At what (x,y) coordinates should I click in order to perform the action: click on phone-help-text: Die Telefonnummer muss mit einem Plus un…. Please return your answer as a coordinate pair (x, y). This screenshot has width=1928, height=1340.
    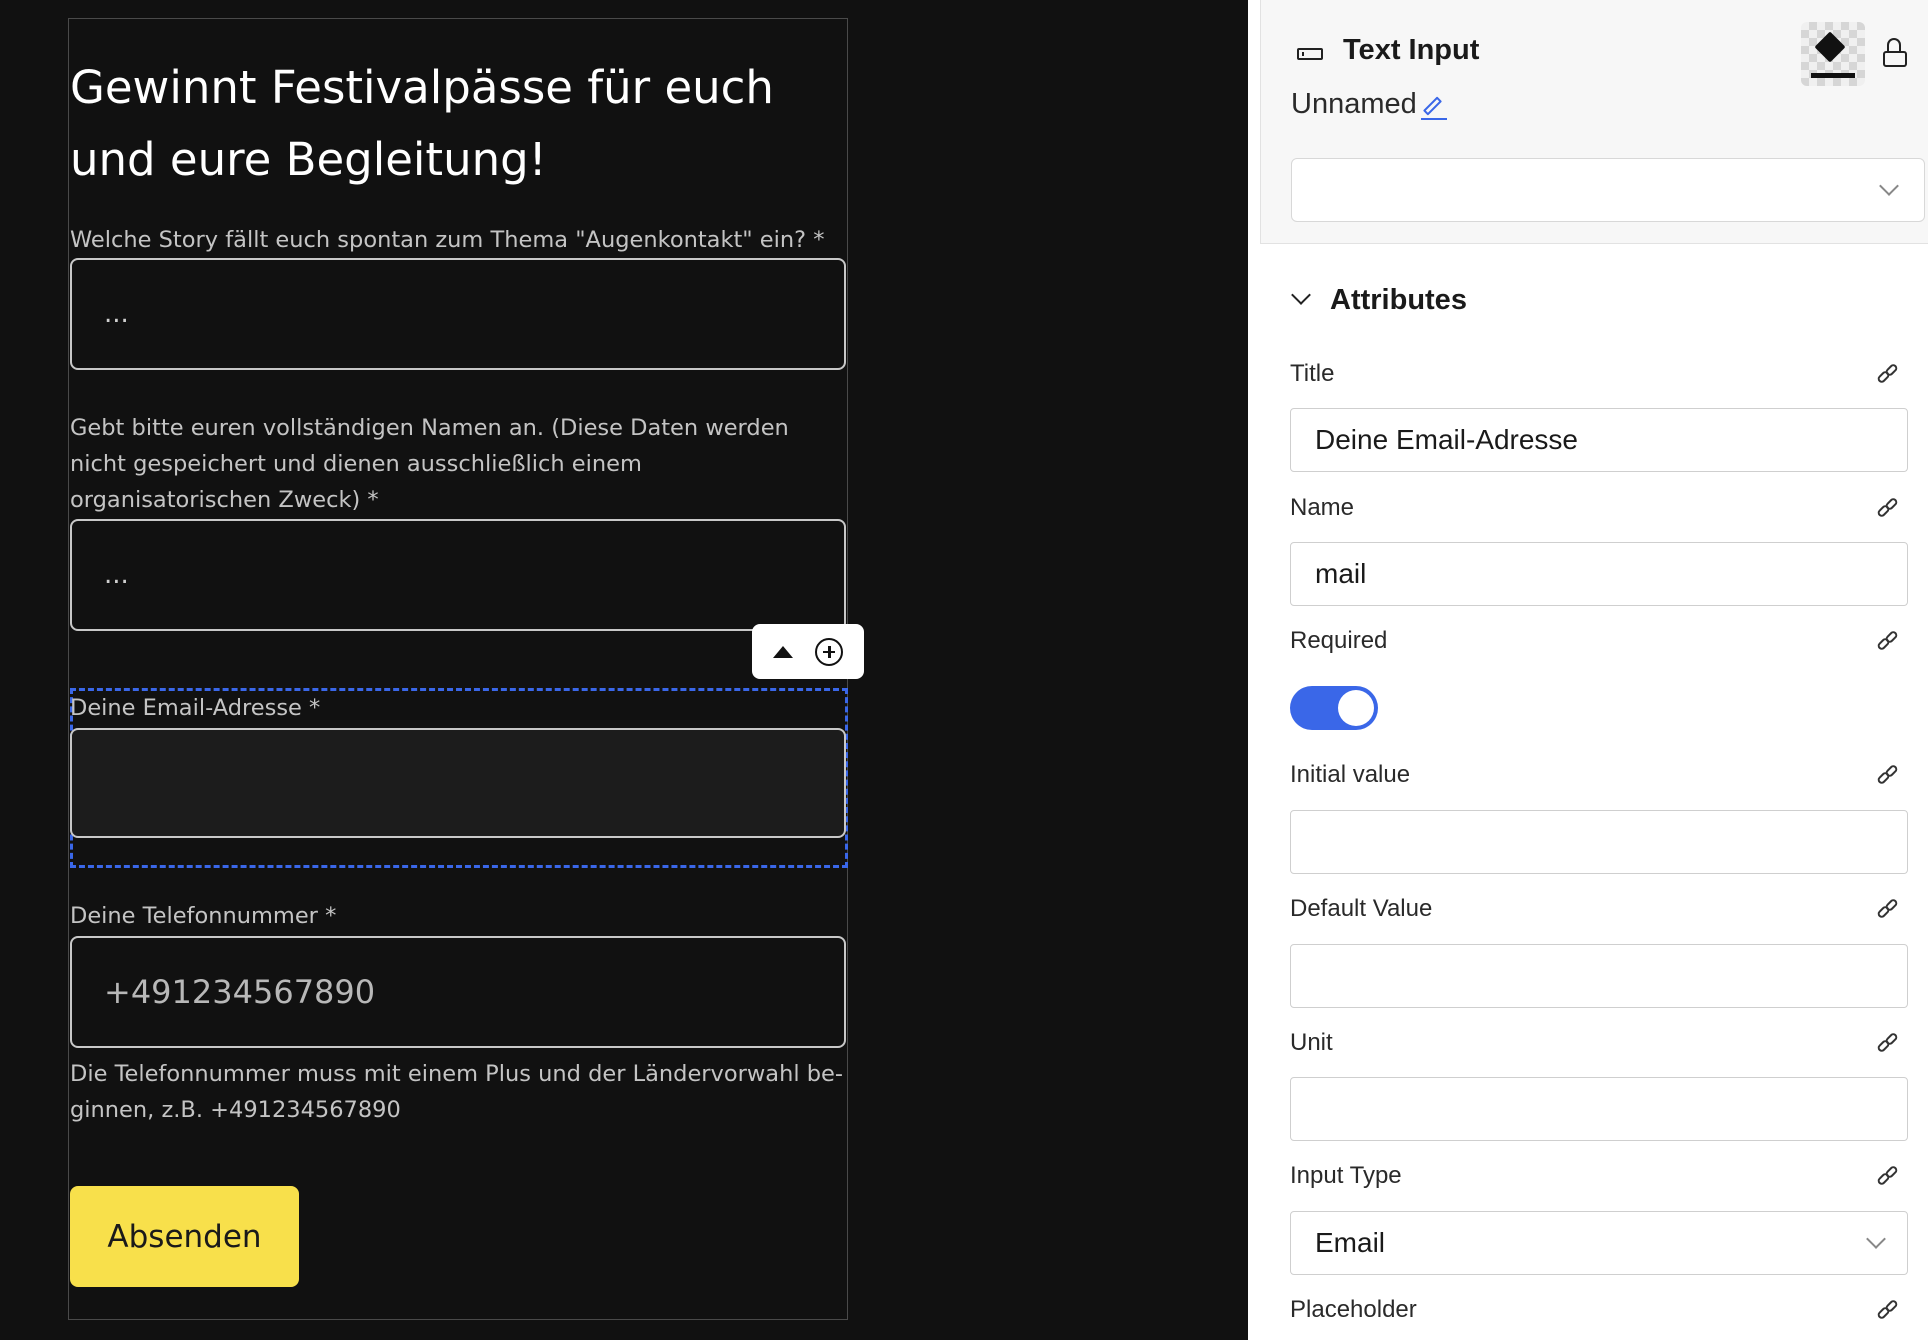
    Looking at the image, I should click on (456, 1092).